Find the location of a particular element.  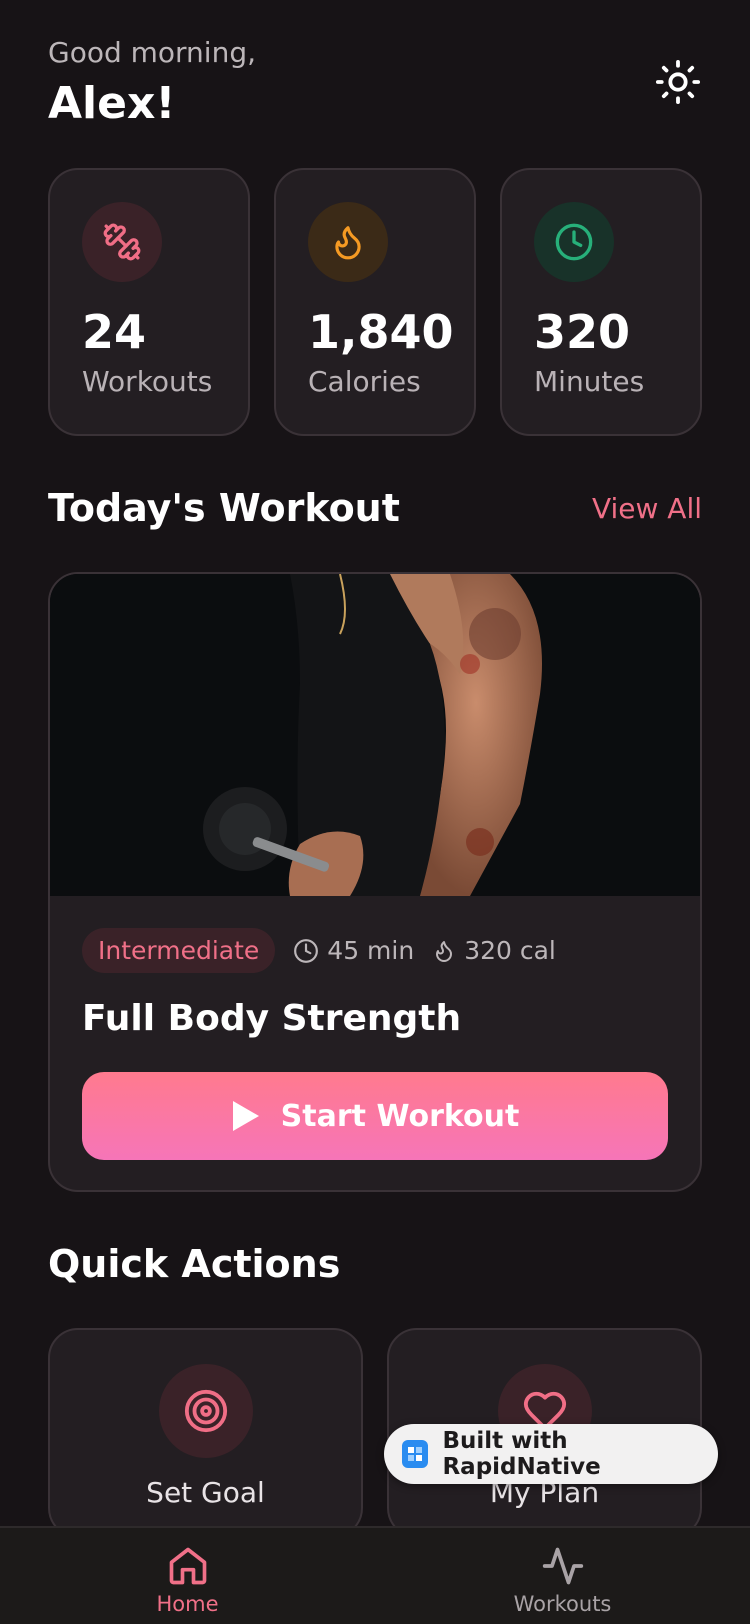

dumbbell-icon is located at coordinates (122, 242).